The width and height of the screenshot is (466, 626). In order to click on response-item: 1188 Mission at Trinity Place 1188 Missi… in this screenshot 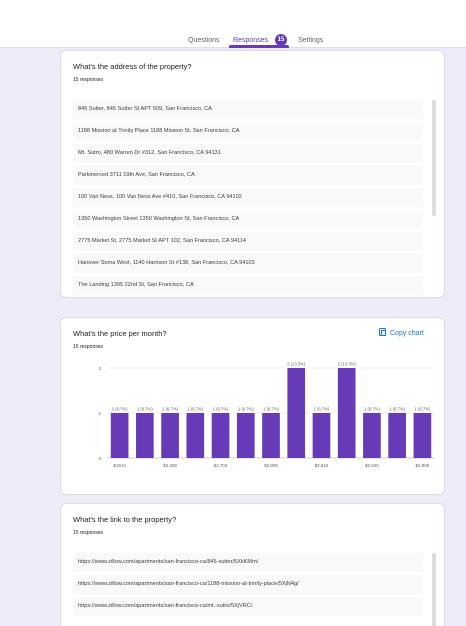, I will do `click(248, 131)`.